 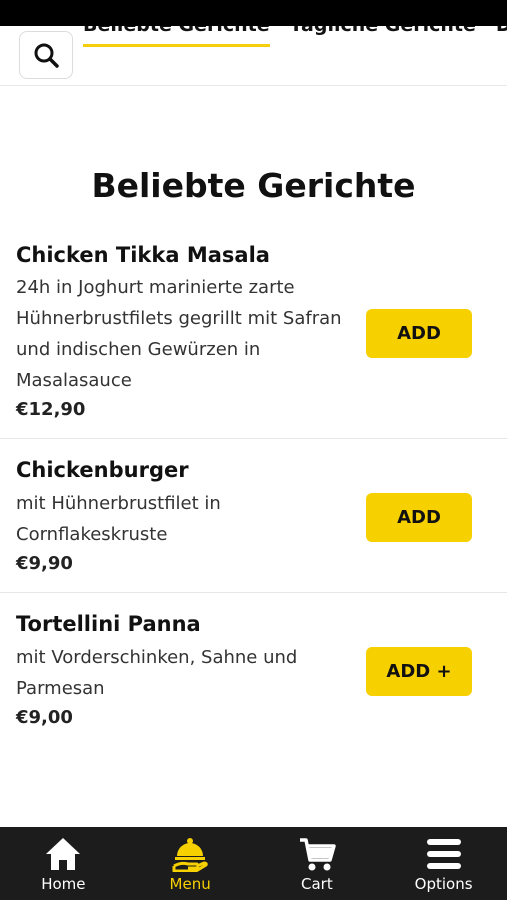 I want to click on search-button, so click(x=46, y=55).